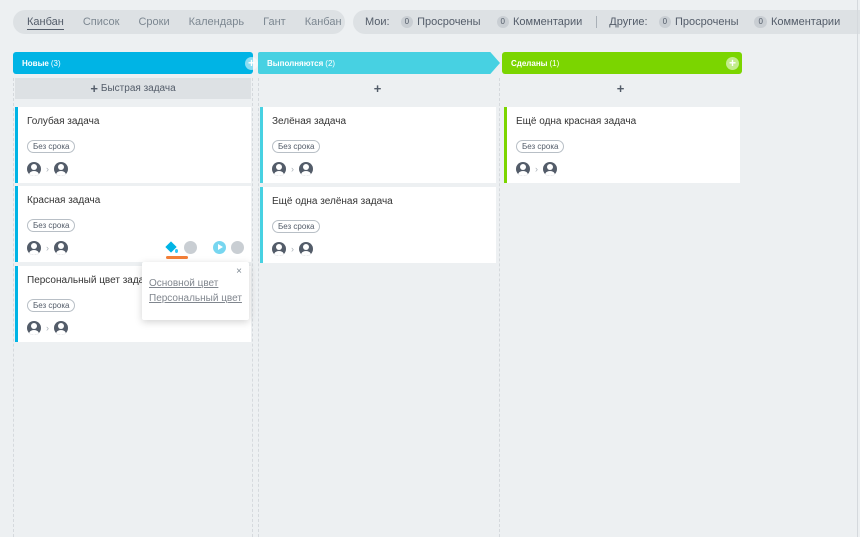 The height and width of the screenshot is (537, 860). What do you see at coordinates (177, 257) in the screenshot?
I see `active-indicator` at bounding box center [177, 257].